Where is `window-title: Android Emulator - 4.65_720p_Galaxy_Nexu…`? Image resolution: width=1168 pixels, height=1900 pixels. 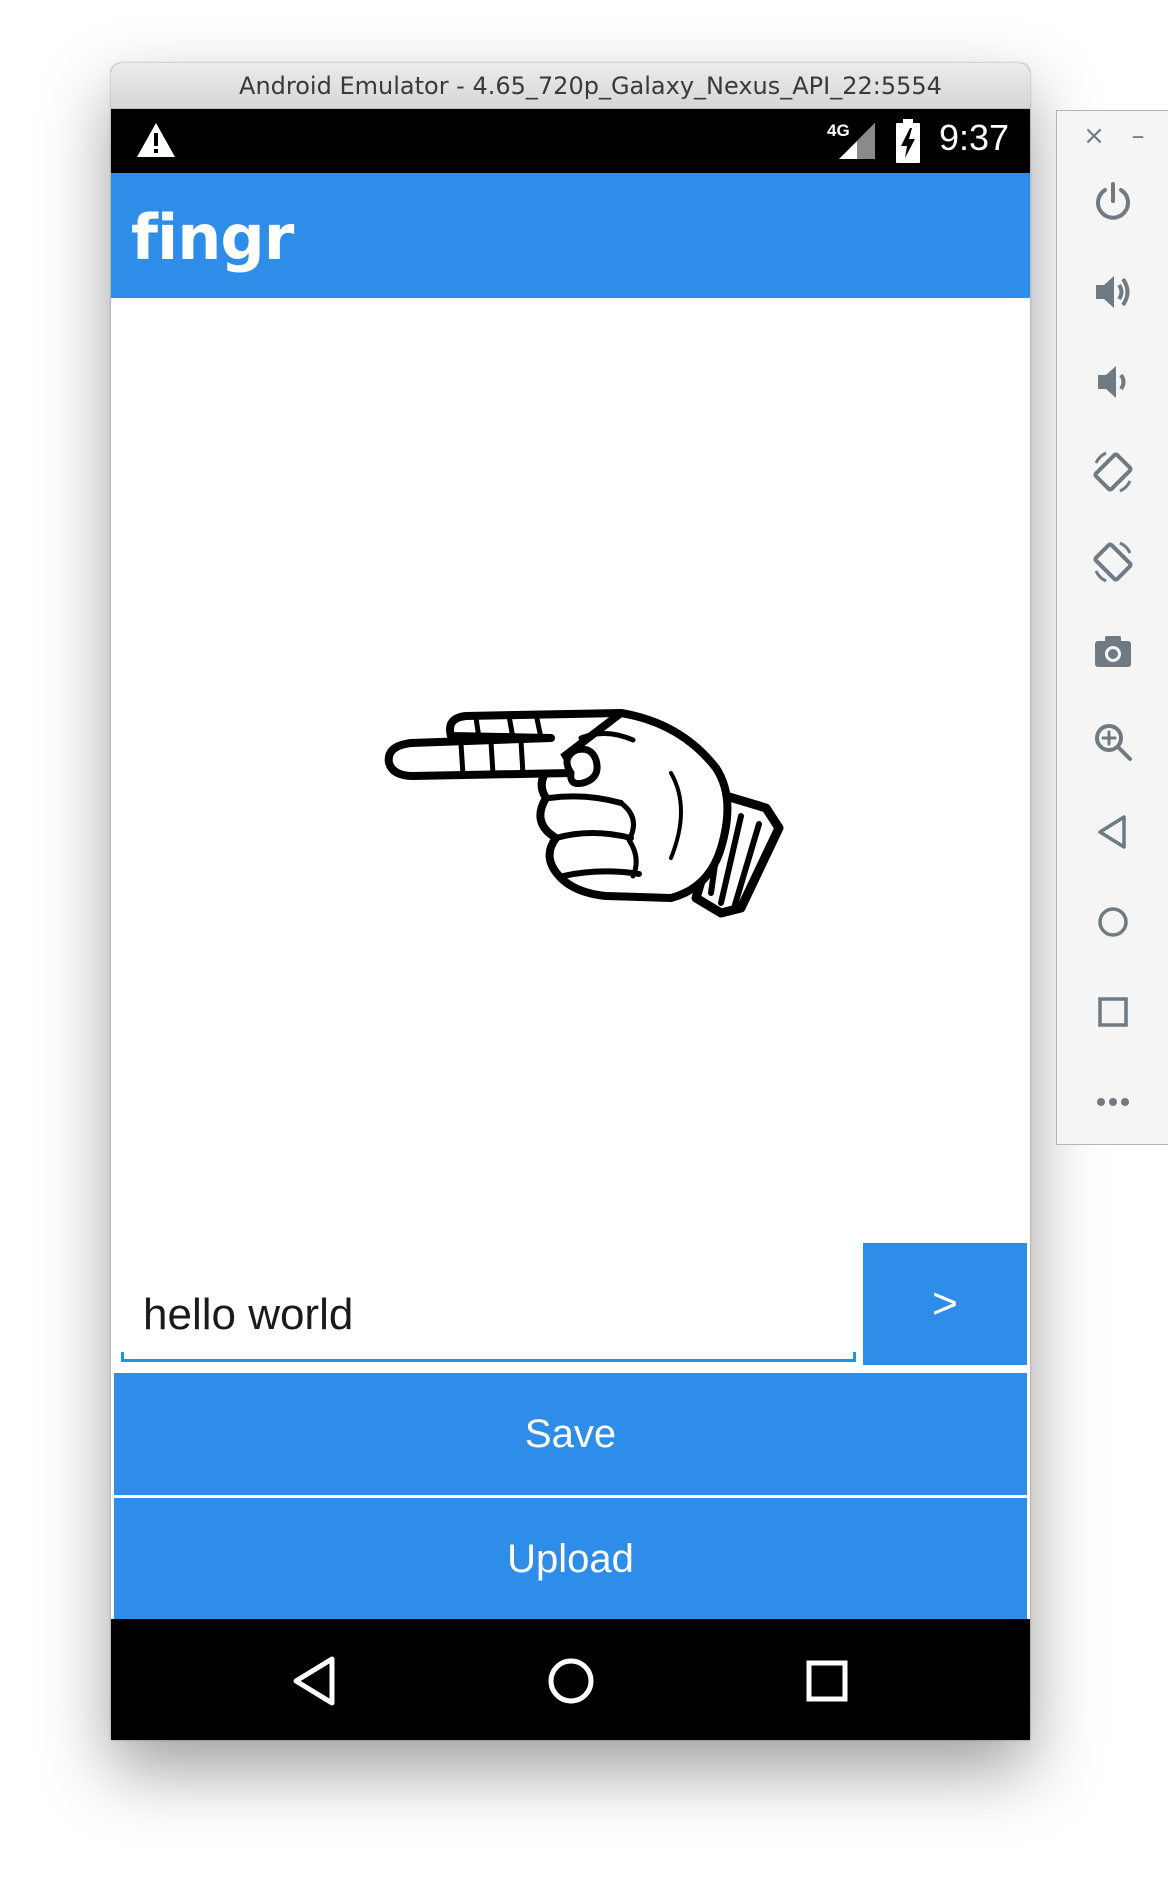 window-title: Android Emulator - 4.65_720p_Galaxy_Nexu… is located at coordinates (590, 85).